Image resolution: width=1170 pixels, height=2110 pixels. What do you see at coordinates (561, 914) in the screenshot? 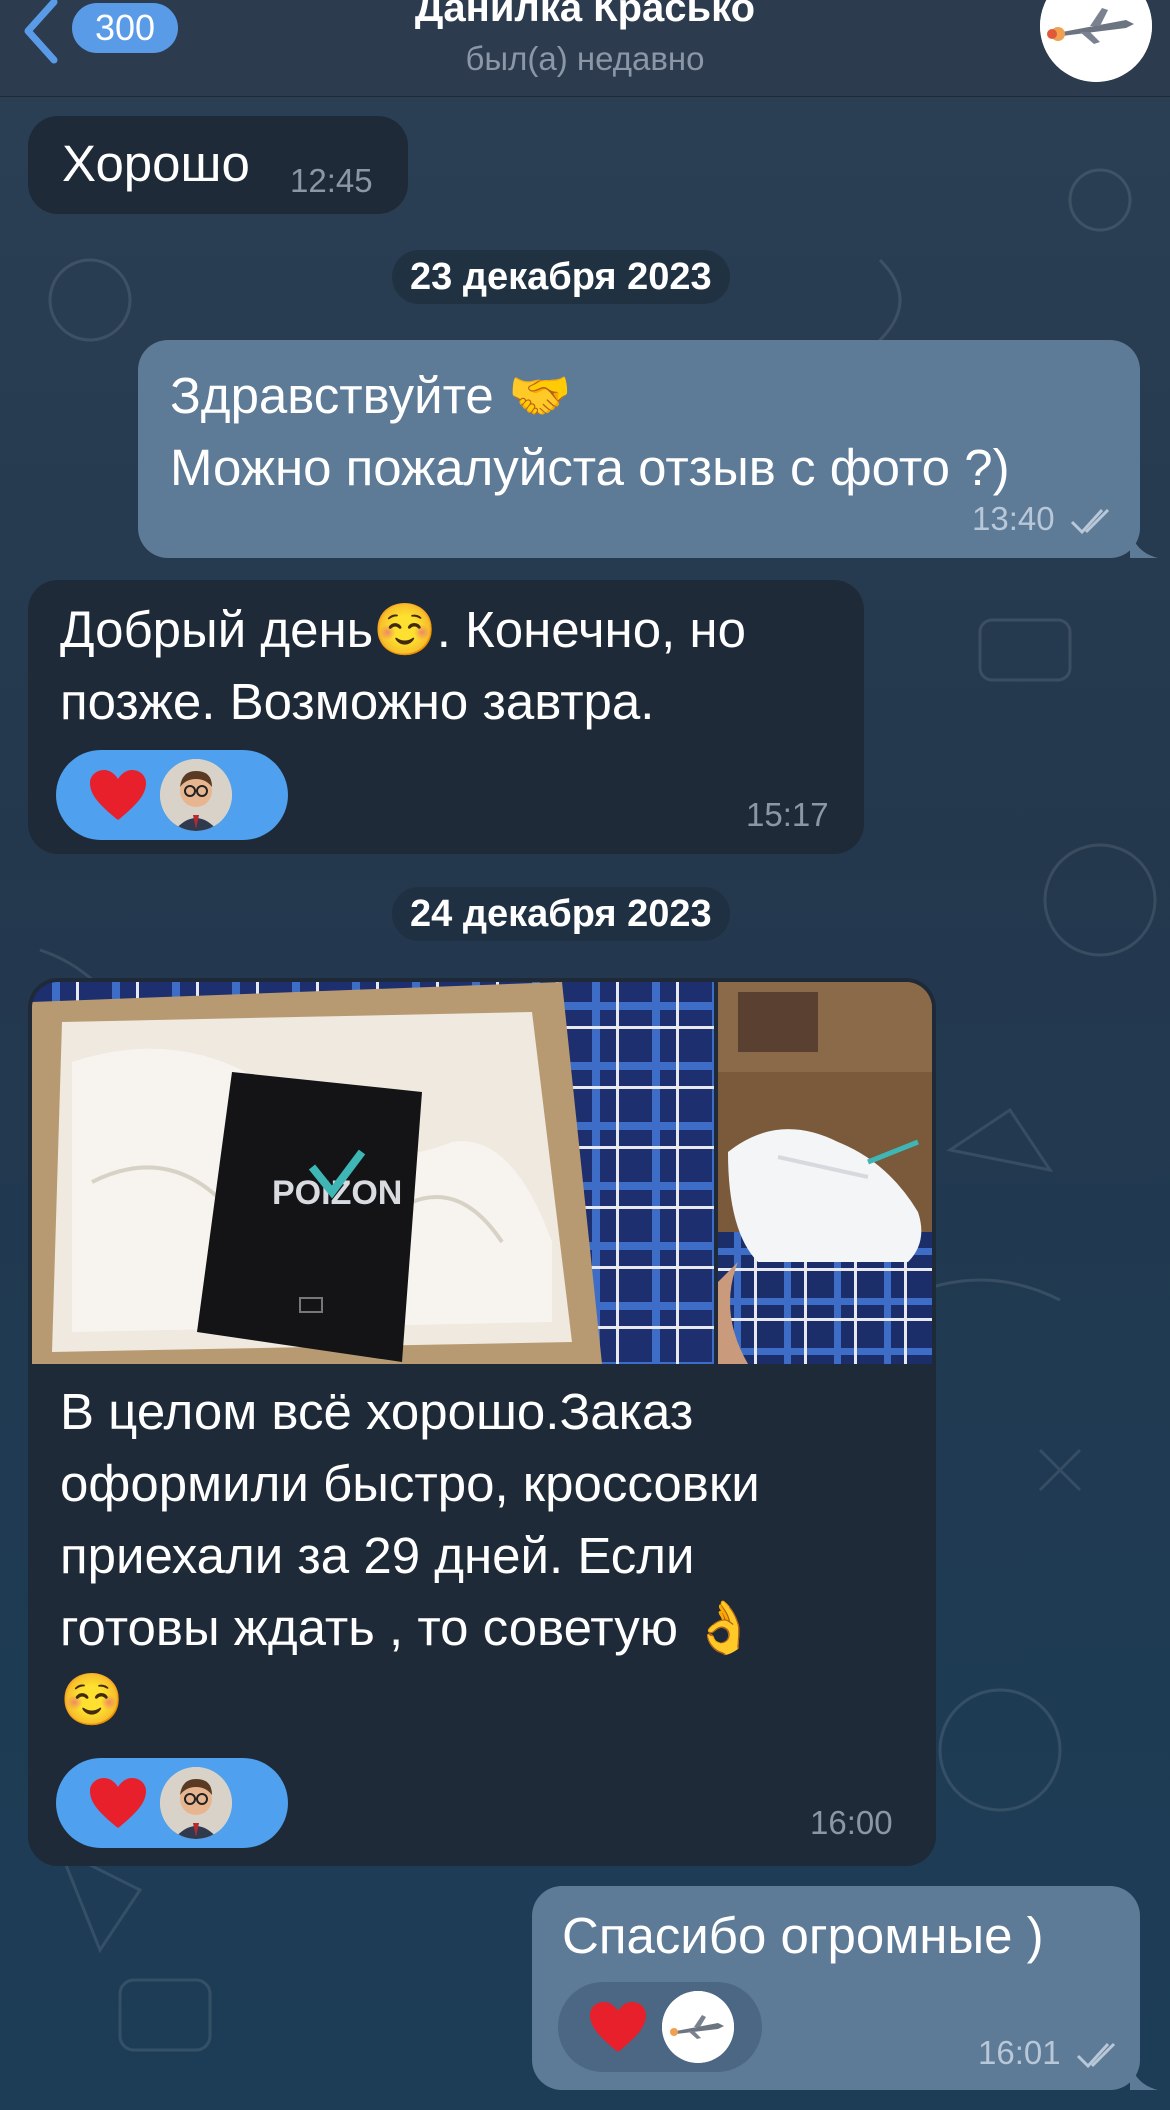
I see `date-separator: 24 декабря 2023` at bounding box center [561, 914].